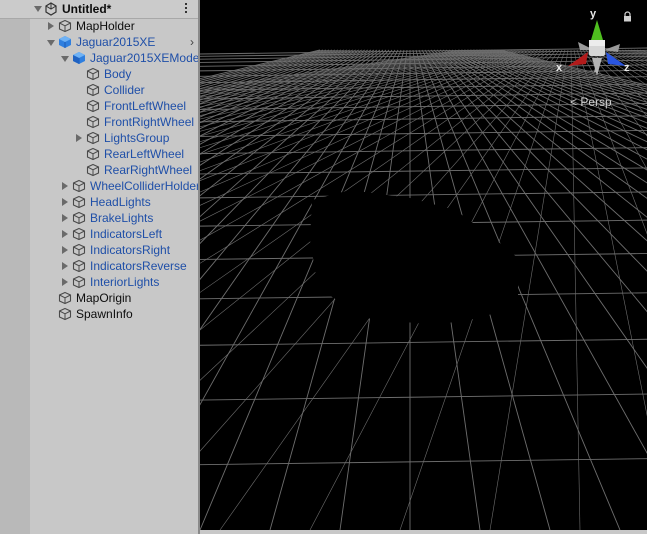  What do you see at coordinates (118, 74) in the screenshot?
I see `hierarchy-item-label: Body` at bounding box center [118, 74].